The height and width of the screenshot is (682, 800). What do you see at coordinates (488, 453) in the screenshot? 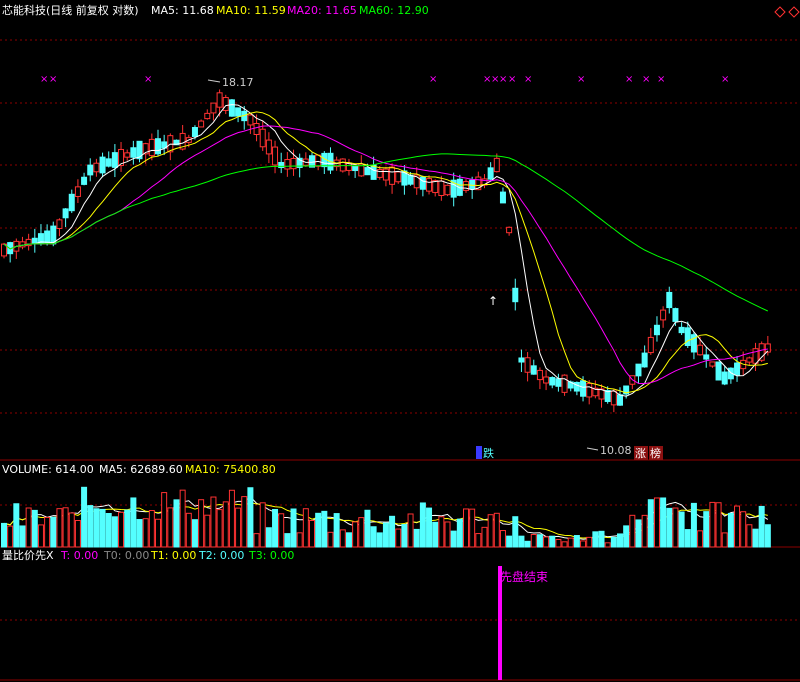
I see `fall-tag: 跌` at bounding box center [488, 453].